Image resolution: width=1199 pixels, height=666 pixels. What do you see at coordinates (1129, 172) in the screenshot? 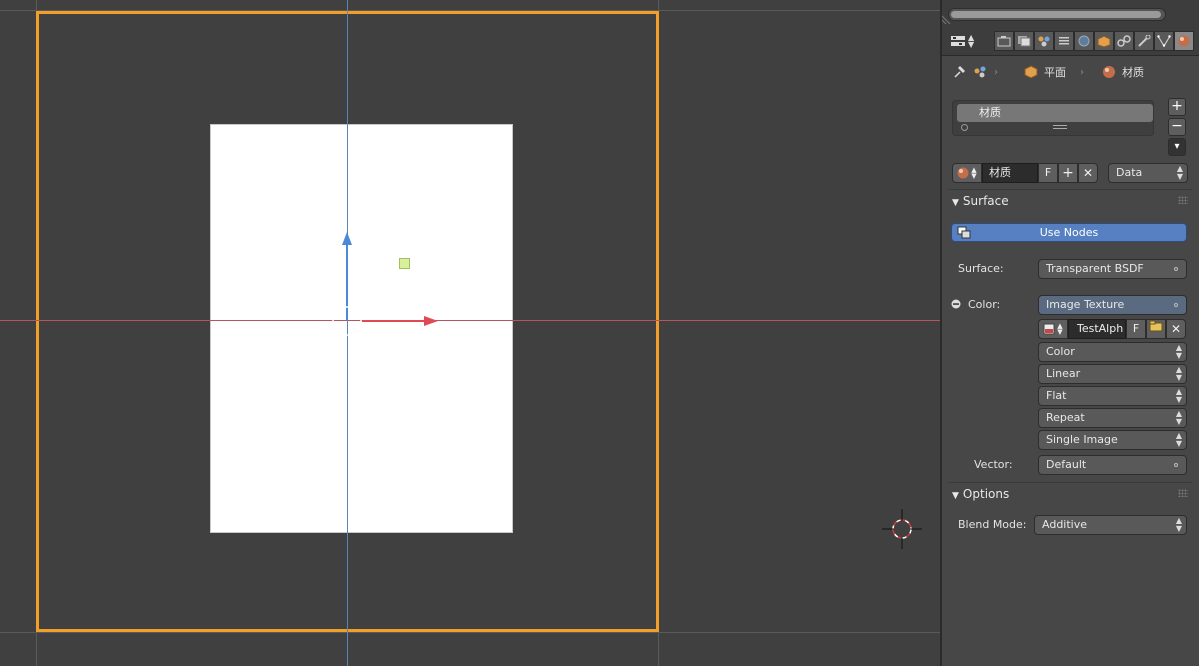
I see `material-link-value: Data` at bounding box center [1129, 172].